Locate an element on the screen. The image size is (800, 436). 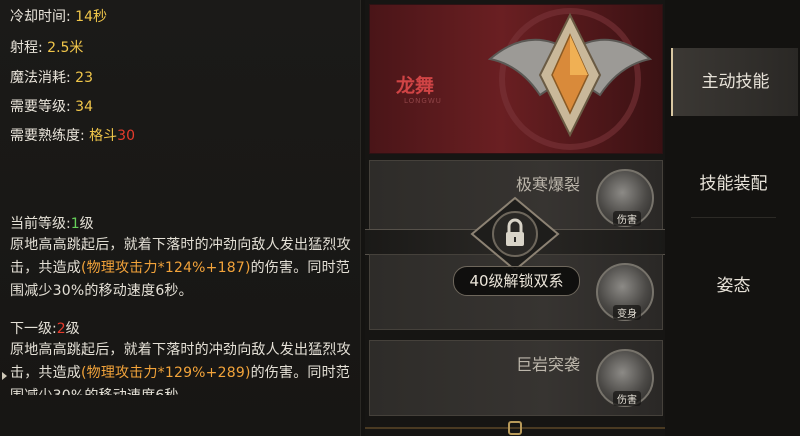
required-proficiency-row: 需要熟练度: 格斗30 is located at coordinates (72, 136).